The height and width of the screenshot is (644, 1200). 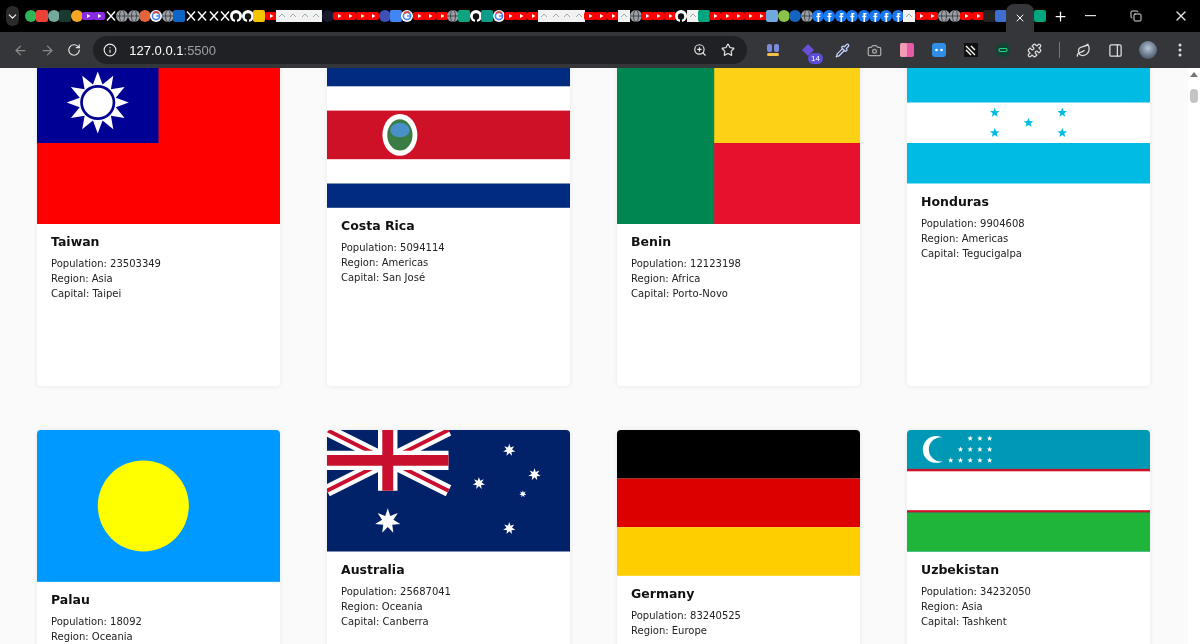 What do you see at coordinates (158, 227) in the screenshot?
I see `country-card: Taiwan Population: 23503349 Region: Asia Capital: Taipei` at bounding box center [158, 227].